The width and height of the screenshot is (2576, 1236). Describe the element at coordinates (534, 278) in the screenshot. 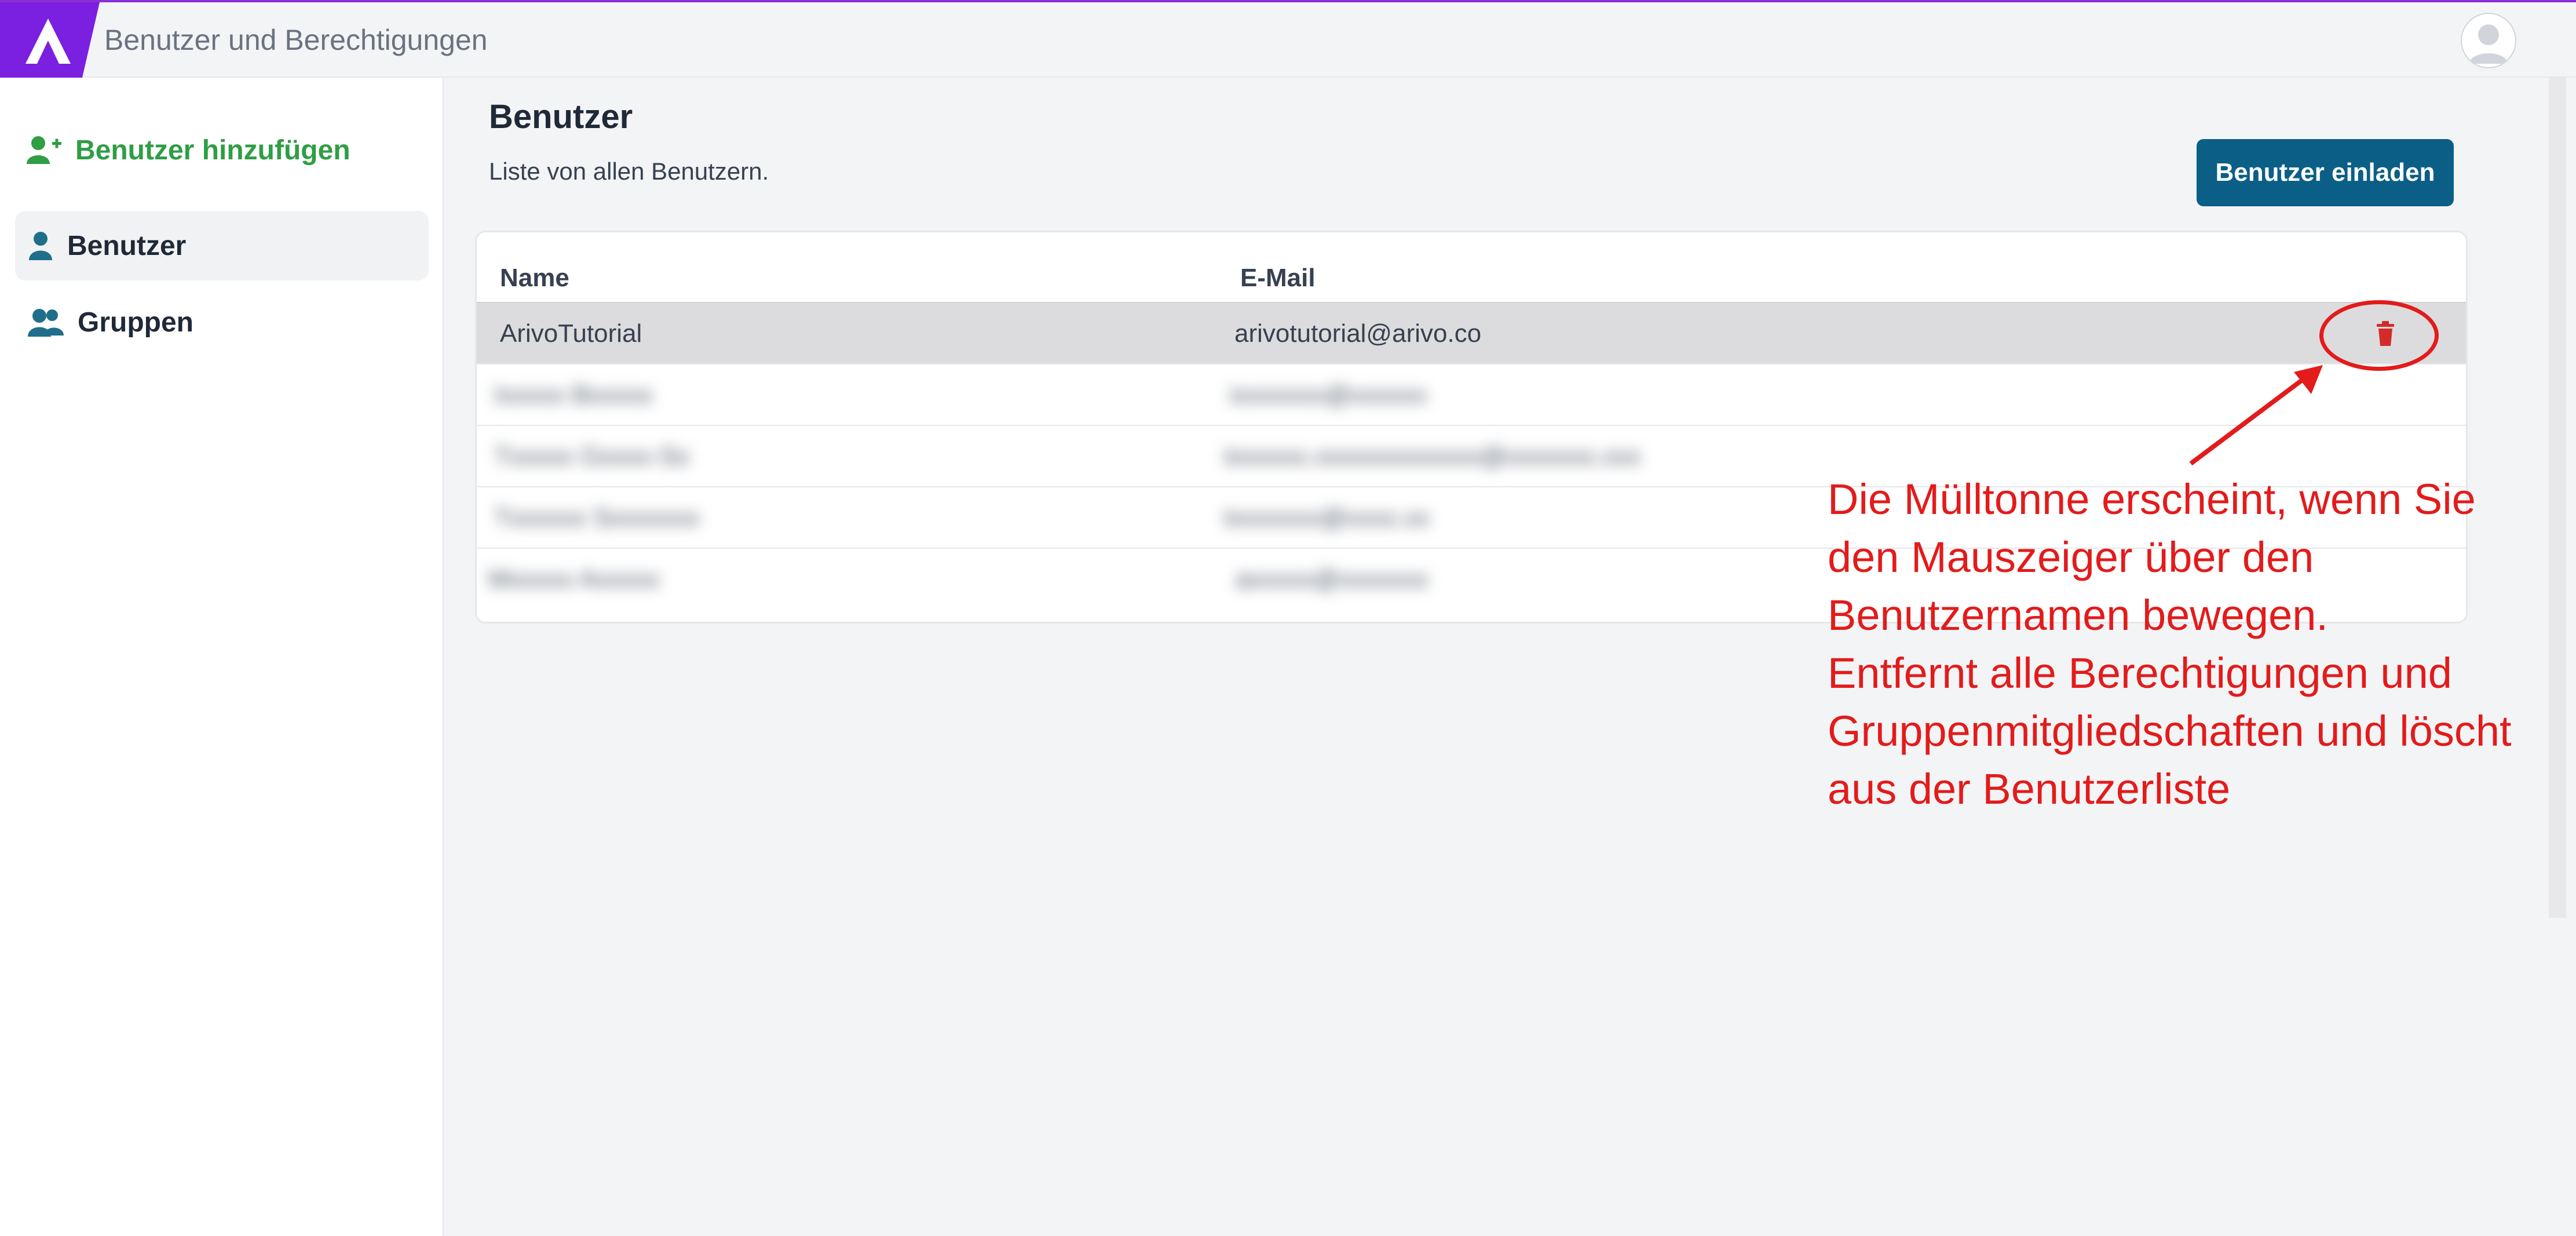

I see `column-header-name: Name` at that location.